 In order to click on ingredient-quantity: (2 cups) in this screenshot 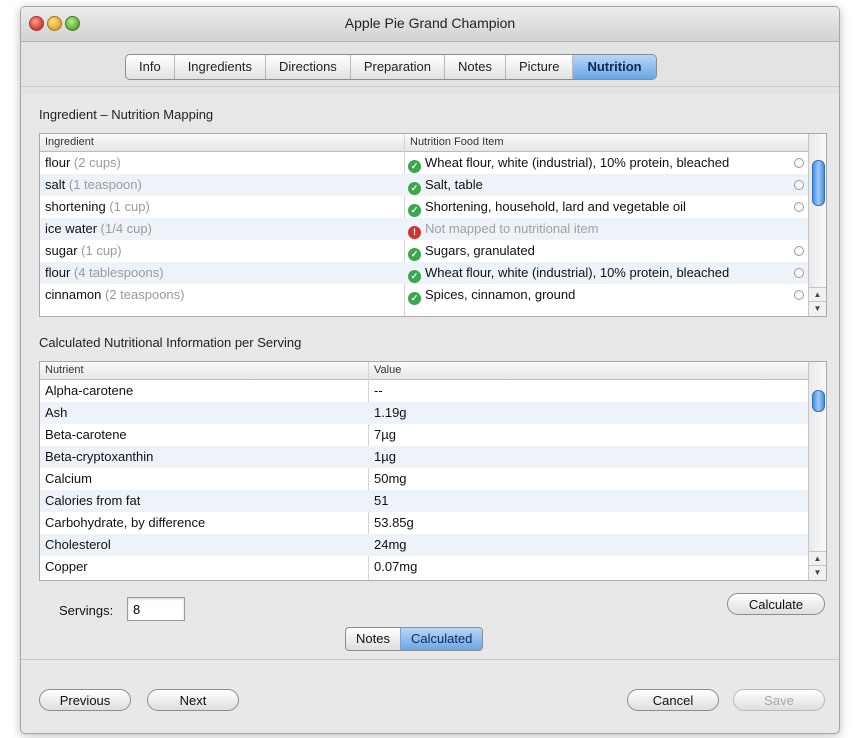, I will do `click(97, 162)`.